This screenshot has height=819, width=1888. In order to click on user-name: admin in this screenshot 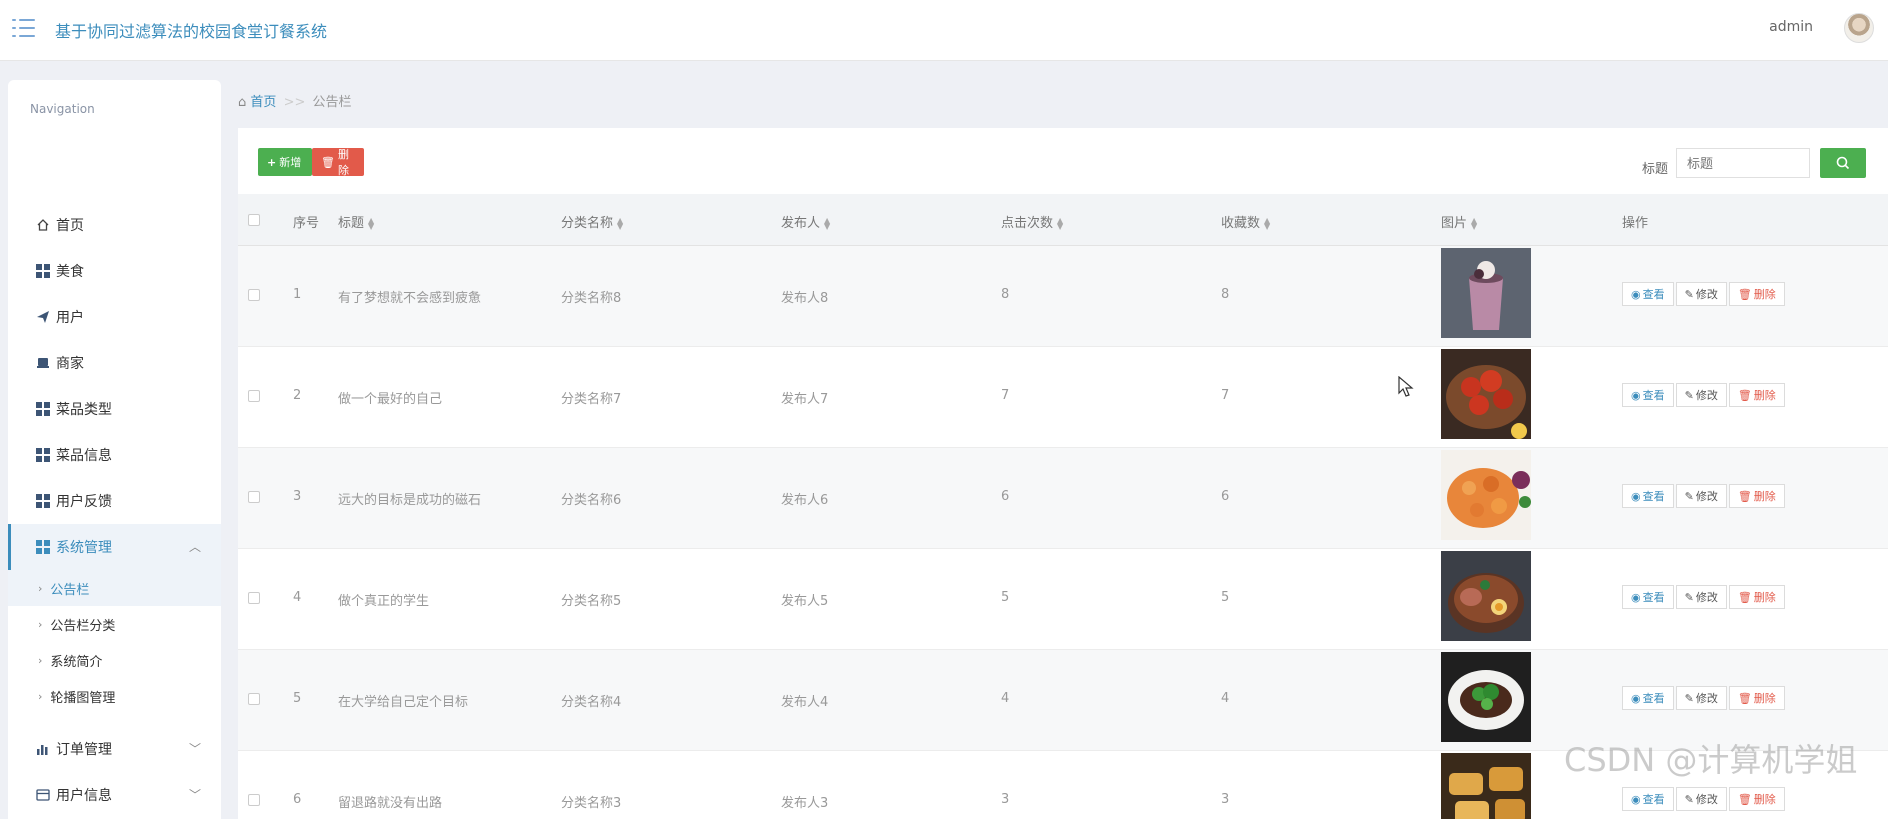, I will do `click(1791, 27)`.